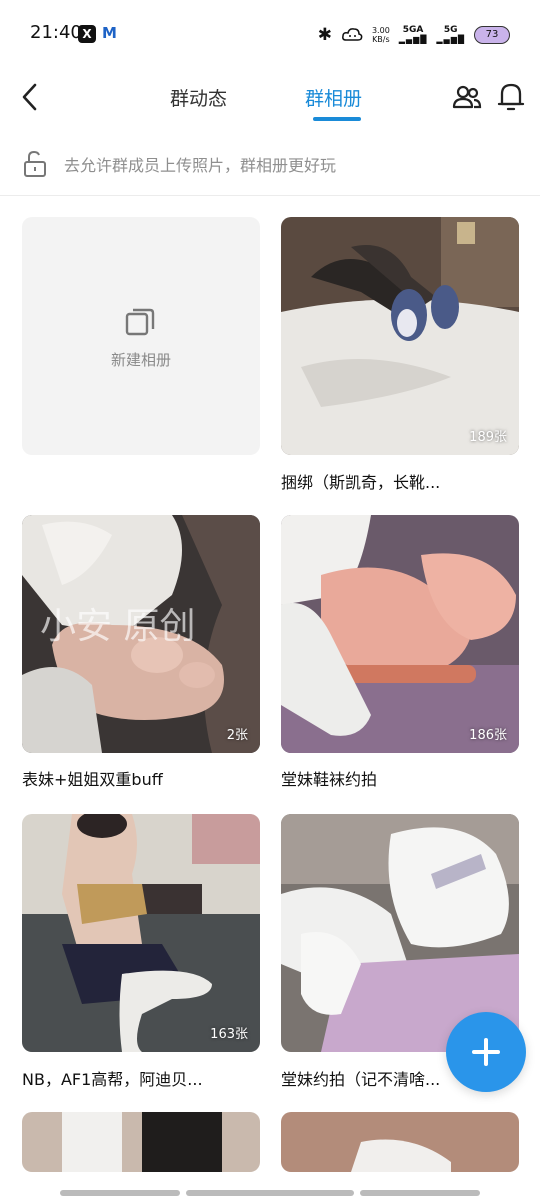 The height and width of the screenshot is (1199, 540). I want to click on new-album-card: 新建相册, so click(141, 336).